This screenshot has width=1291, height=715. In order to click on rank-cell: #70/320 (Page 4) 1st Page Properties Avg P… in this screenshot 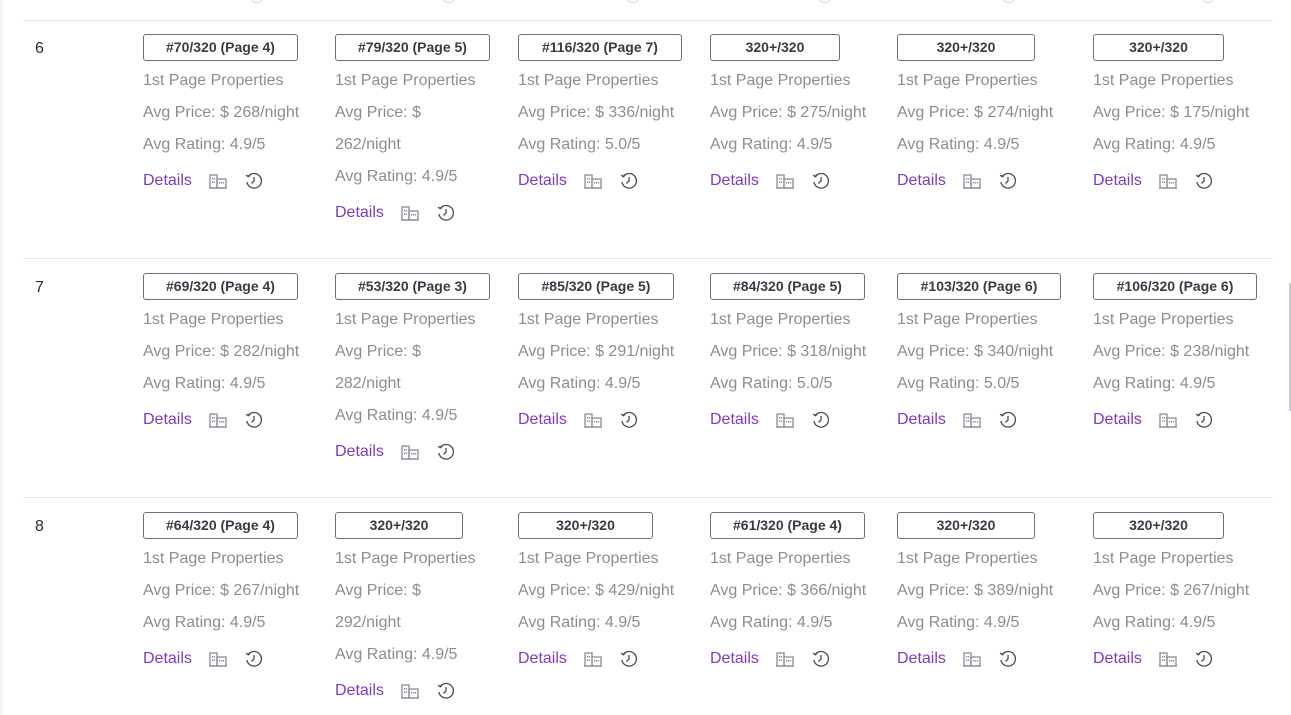, I will do `click(221, 115)`.